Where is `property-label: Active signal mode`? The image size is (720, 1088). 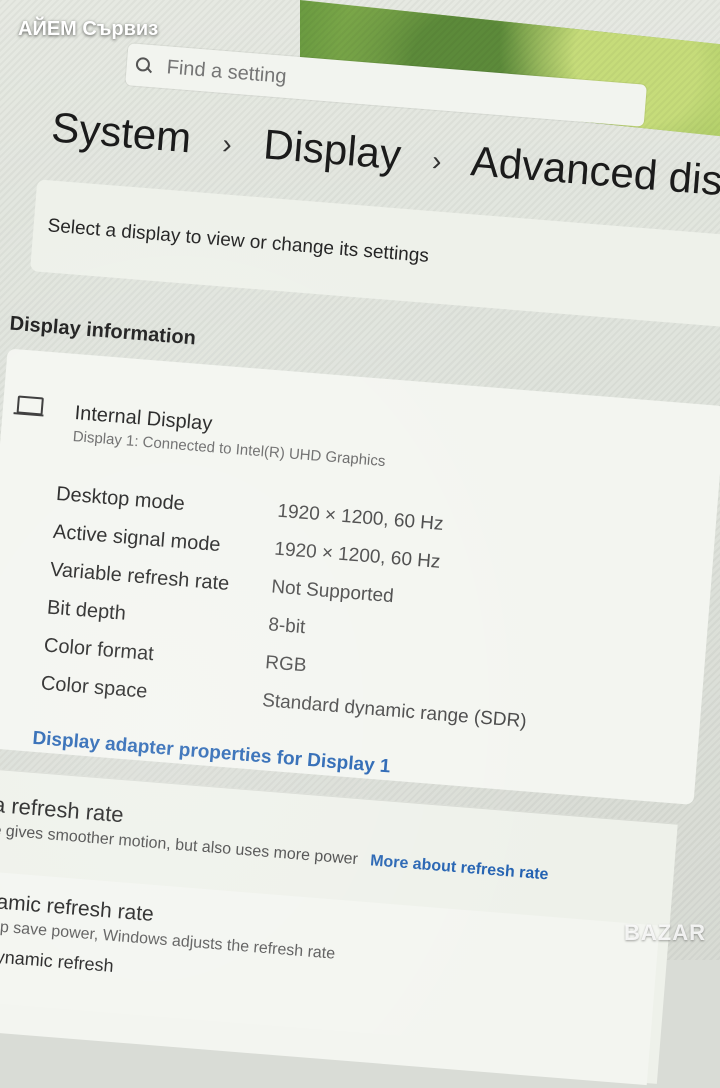 property-label: Active signal mode is located at coordinates (137, 538).